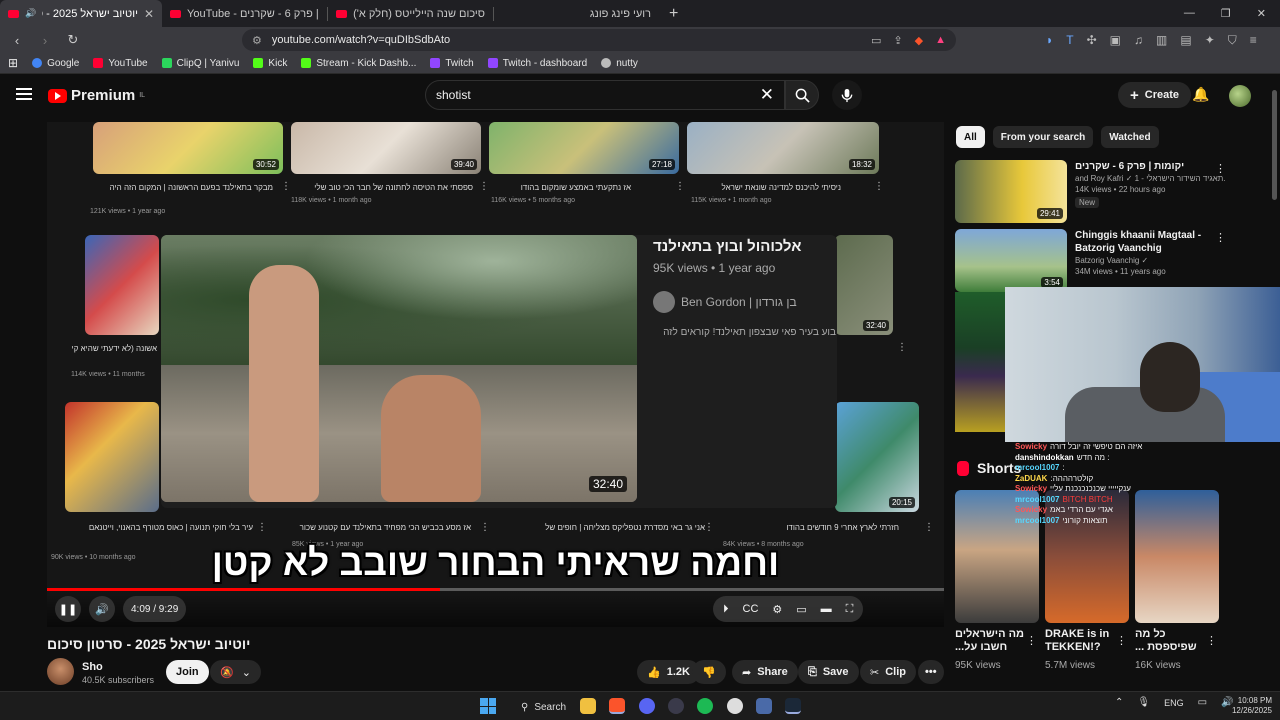 This screenshot has height=720, width=1280. I want to click on file-explorer-icon, so click(588, 706).